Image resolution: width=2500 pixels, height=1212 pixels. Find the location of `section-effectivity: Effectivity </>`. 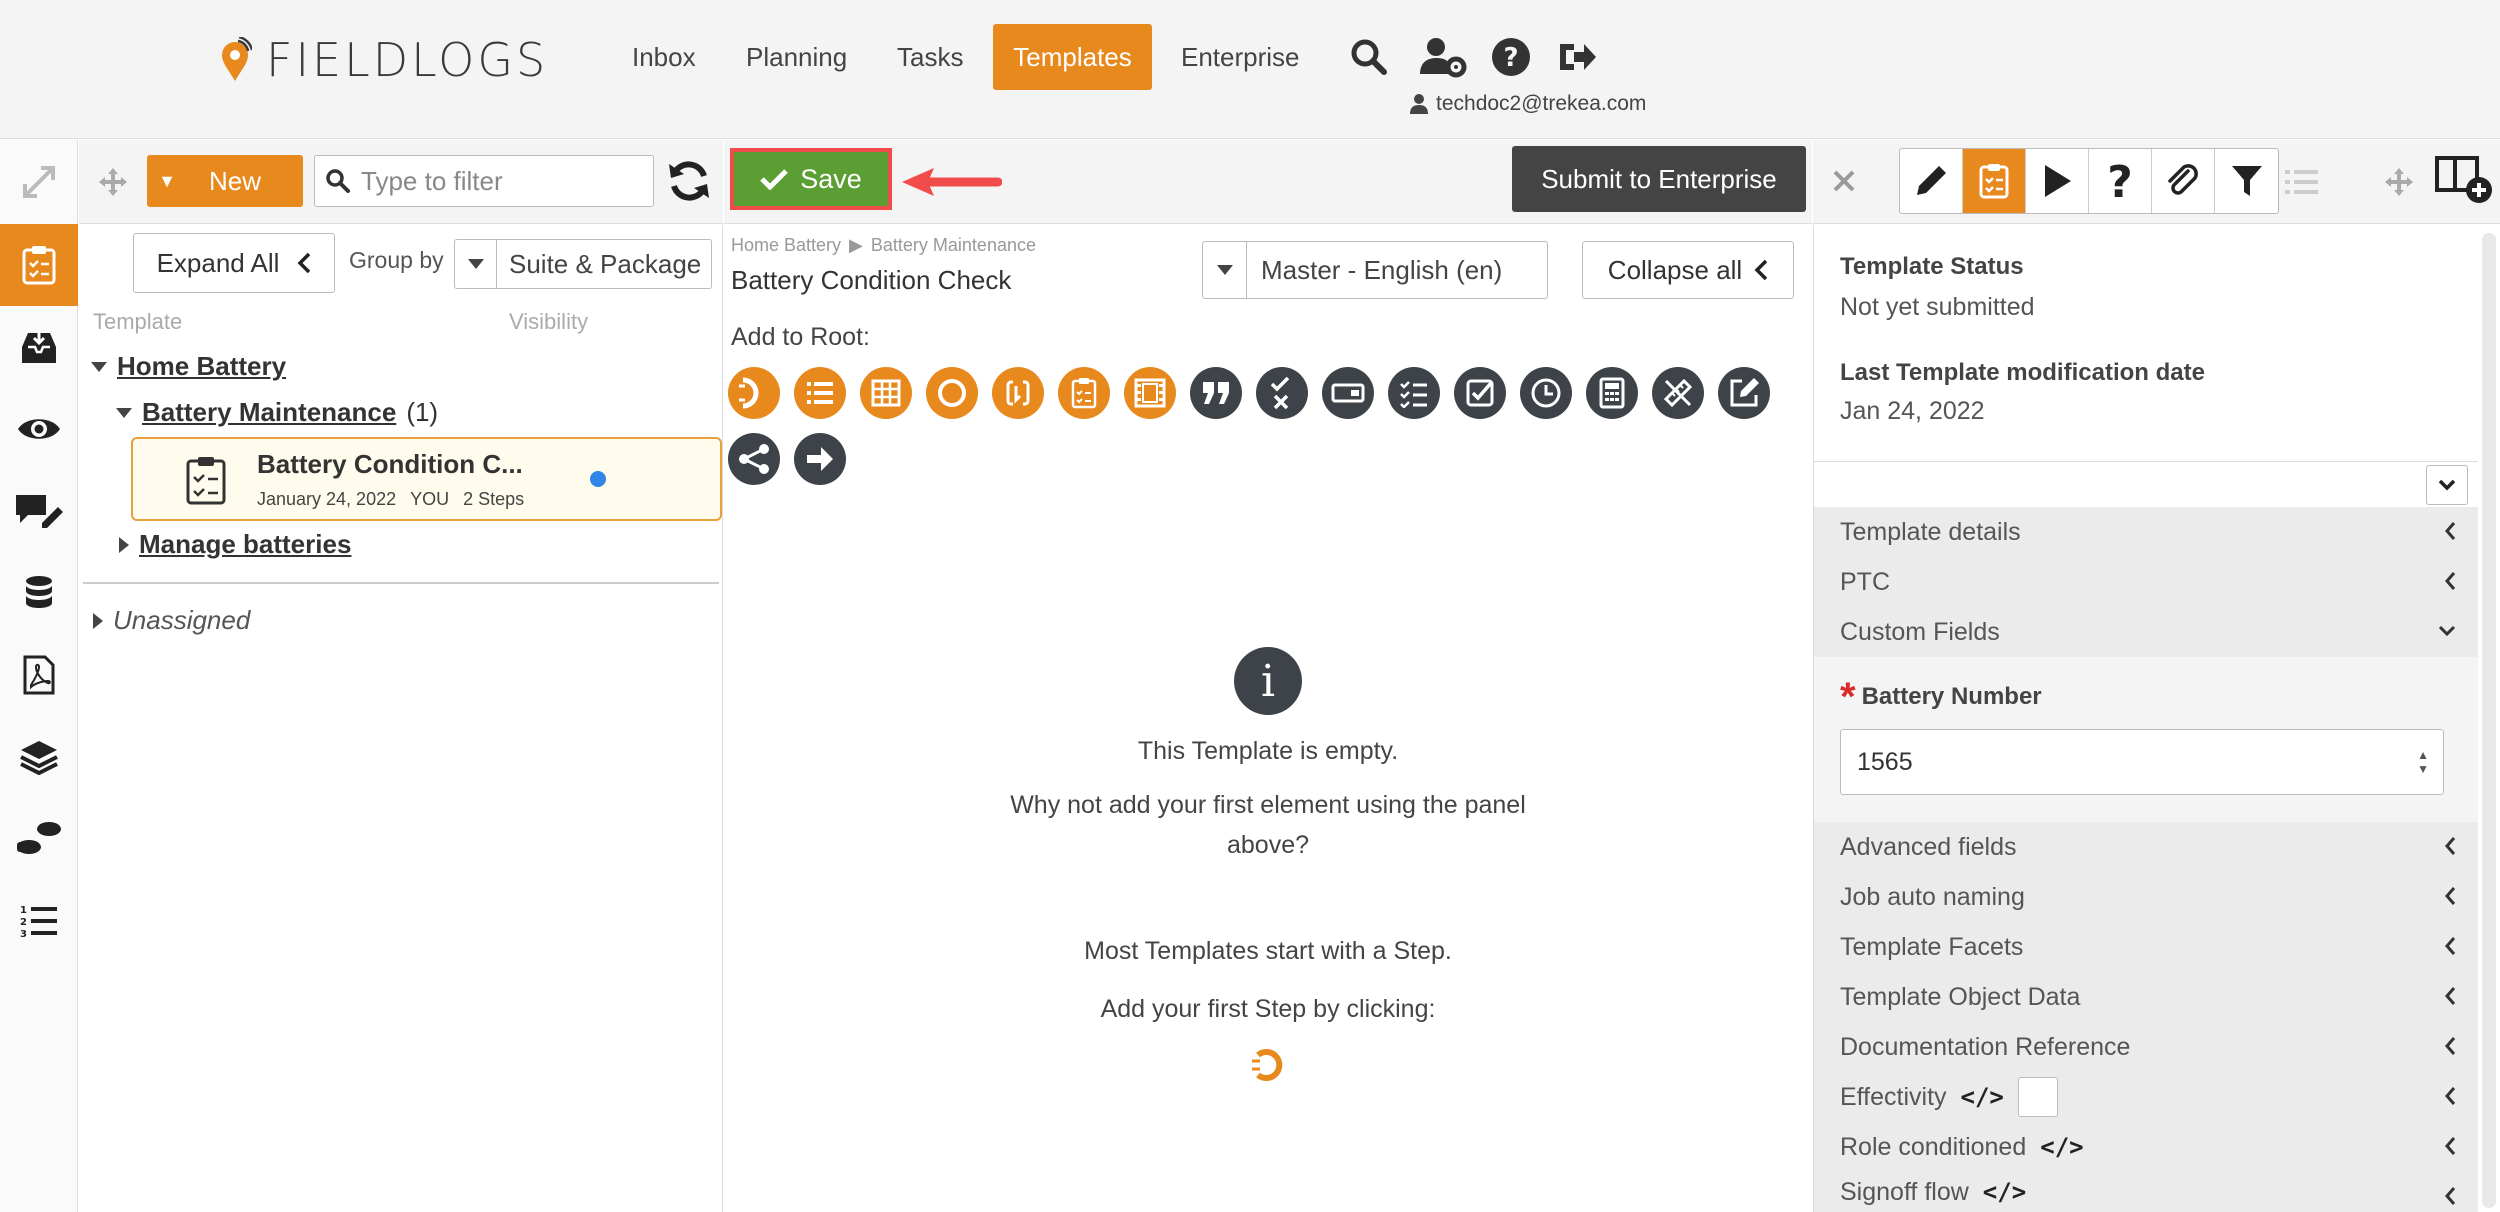

section-effectivity: Effectivity </> is located at coordinates (2146, 1097).